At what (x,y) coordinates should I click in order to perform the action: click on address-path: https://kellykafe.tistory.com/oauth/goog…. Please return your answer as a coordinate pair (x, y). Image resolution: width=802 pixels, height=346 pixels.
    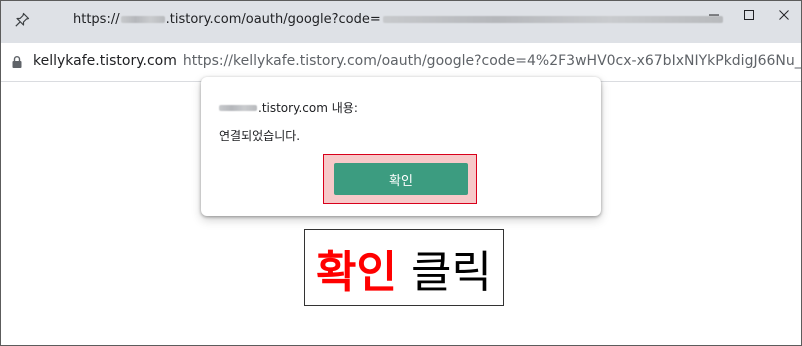
    Looking at the image, I should click on (492, 61).